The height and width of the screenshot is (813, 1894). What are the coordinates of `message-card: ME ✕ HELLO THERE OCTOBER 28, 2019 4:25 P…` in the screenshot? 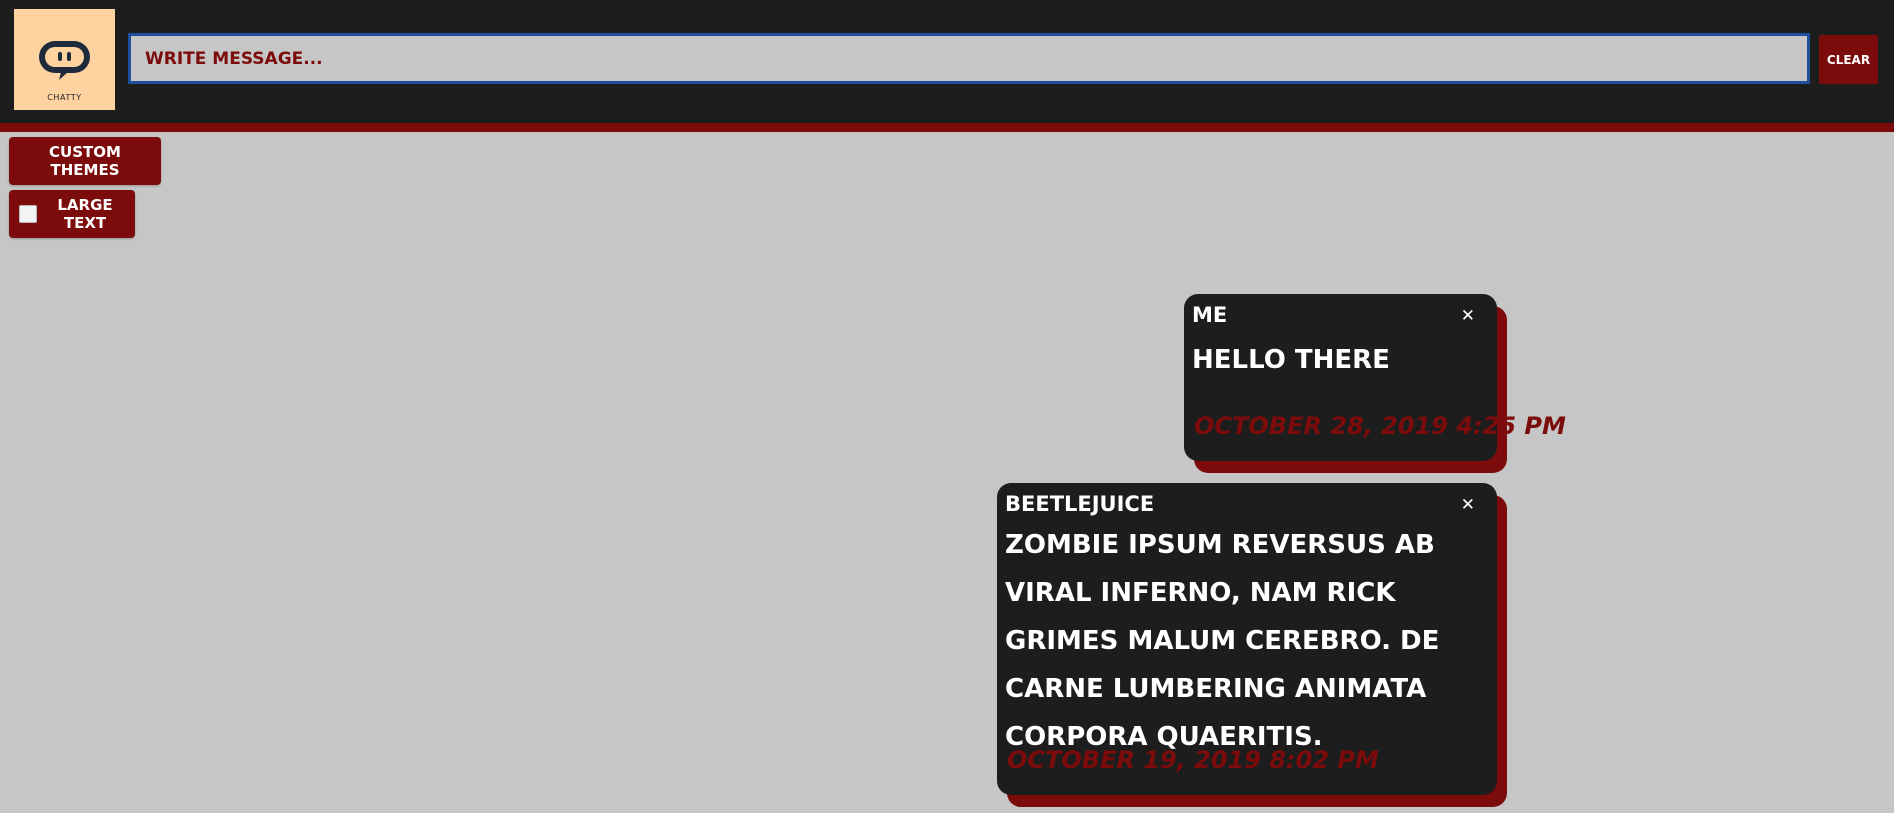 It's located at (1375, 383).